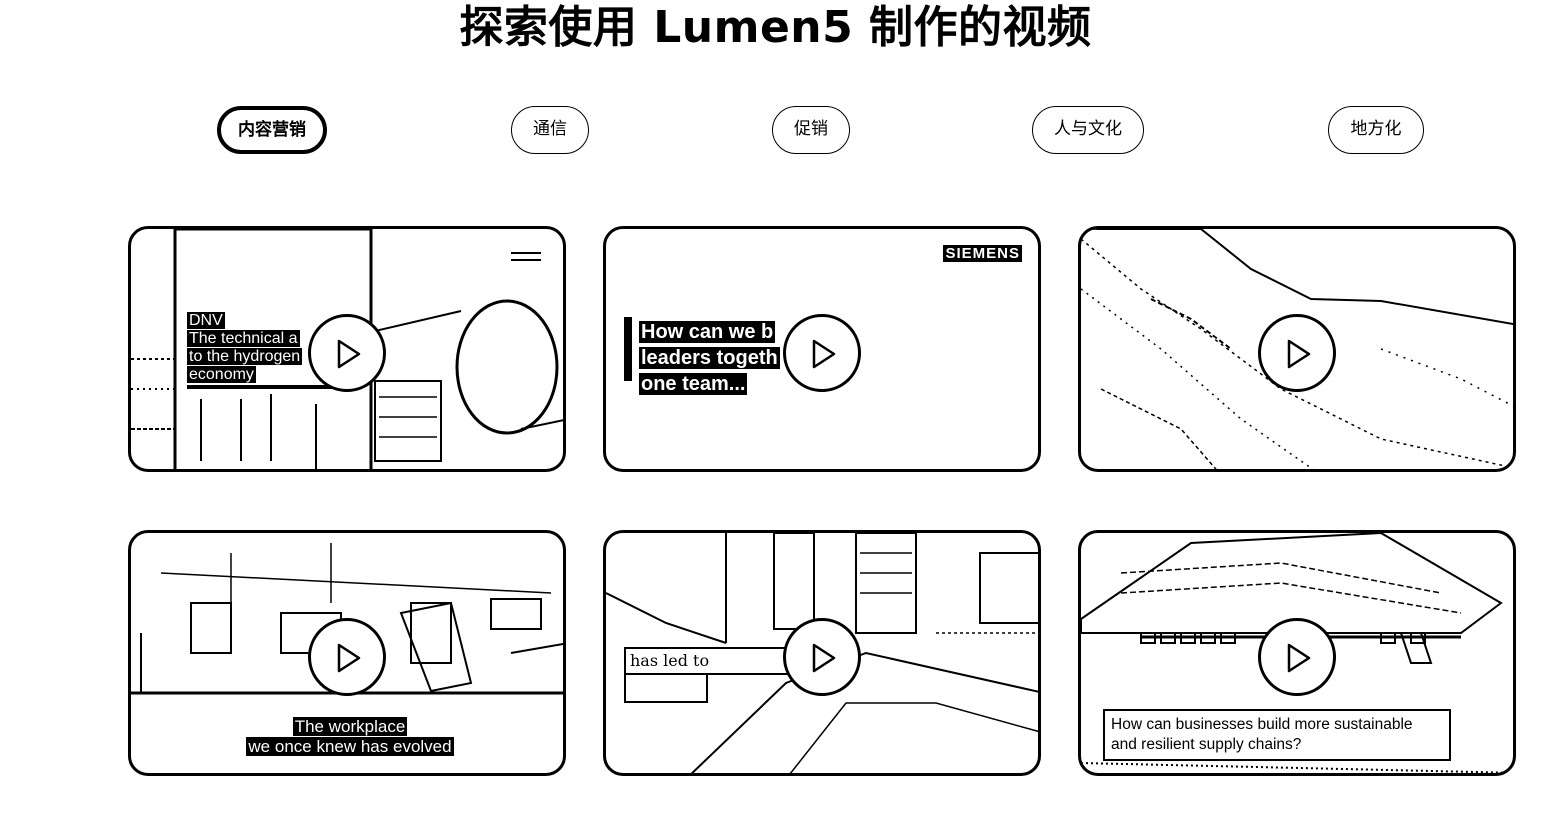 This screenshot has width=1551, height=837. What do you see at coordinates (243, 338) in the screenshot?
I see `caption-line: The technical a` at bounding box center [243, 338].